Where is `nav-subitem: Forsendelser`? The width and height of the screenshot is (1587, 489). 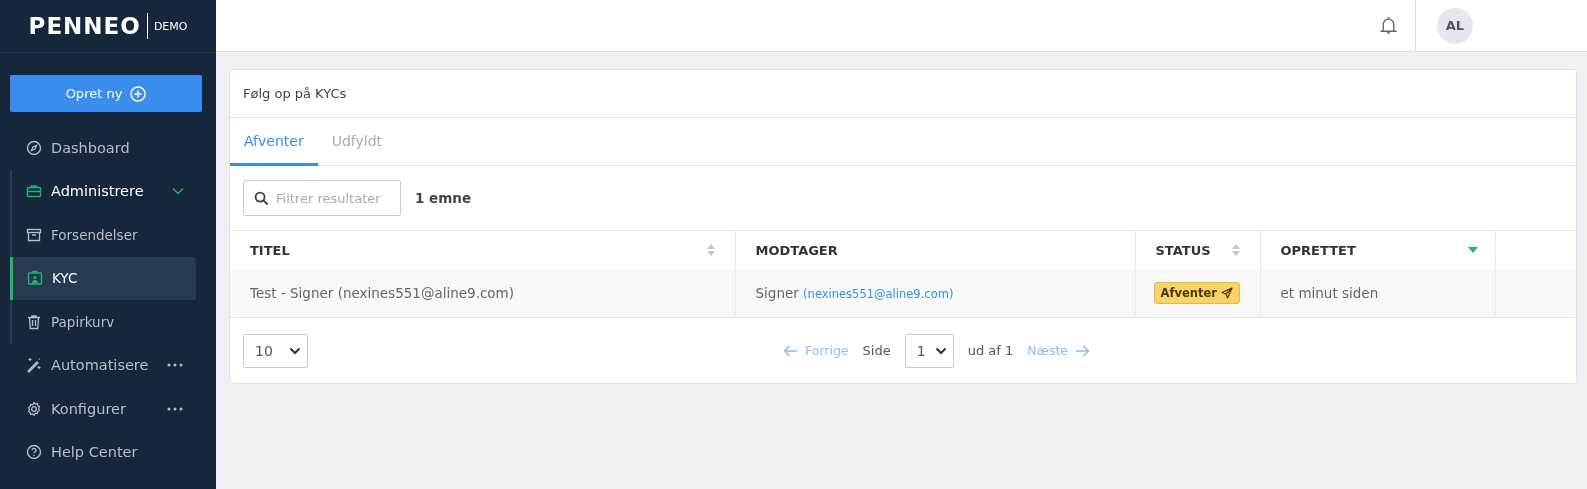 nav-subitem: Forsendelser is located at coordinates (104, 235).